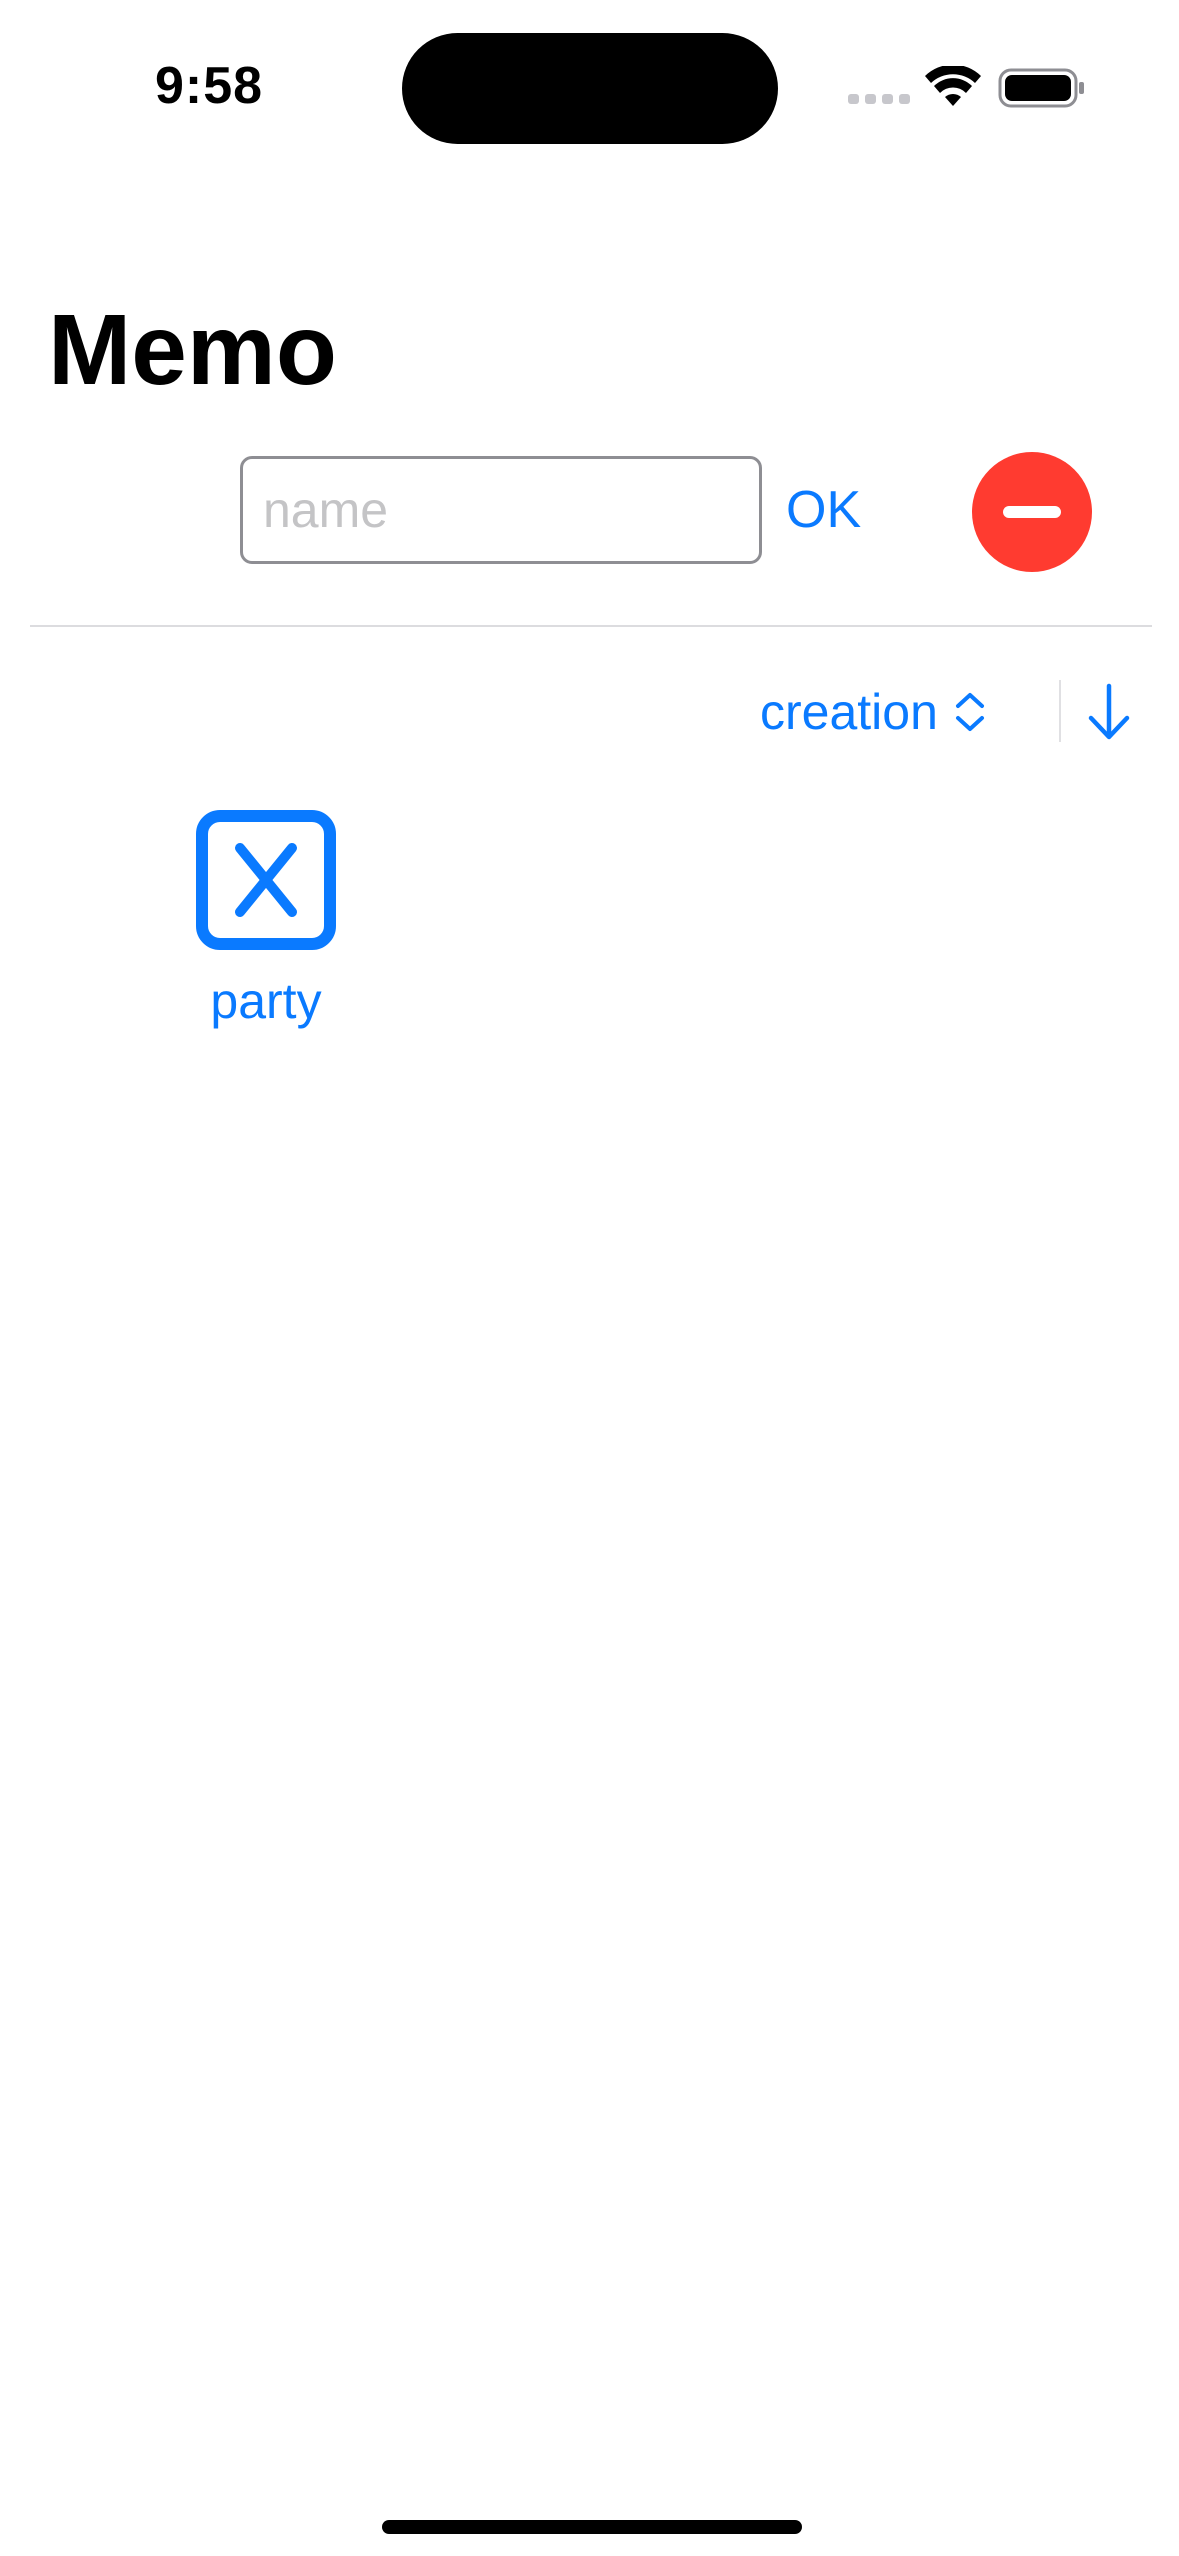  Describe the element at coordinates (1060, 711) in the screenshot. I see `sort-separator` at that location.